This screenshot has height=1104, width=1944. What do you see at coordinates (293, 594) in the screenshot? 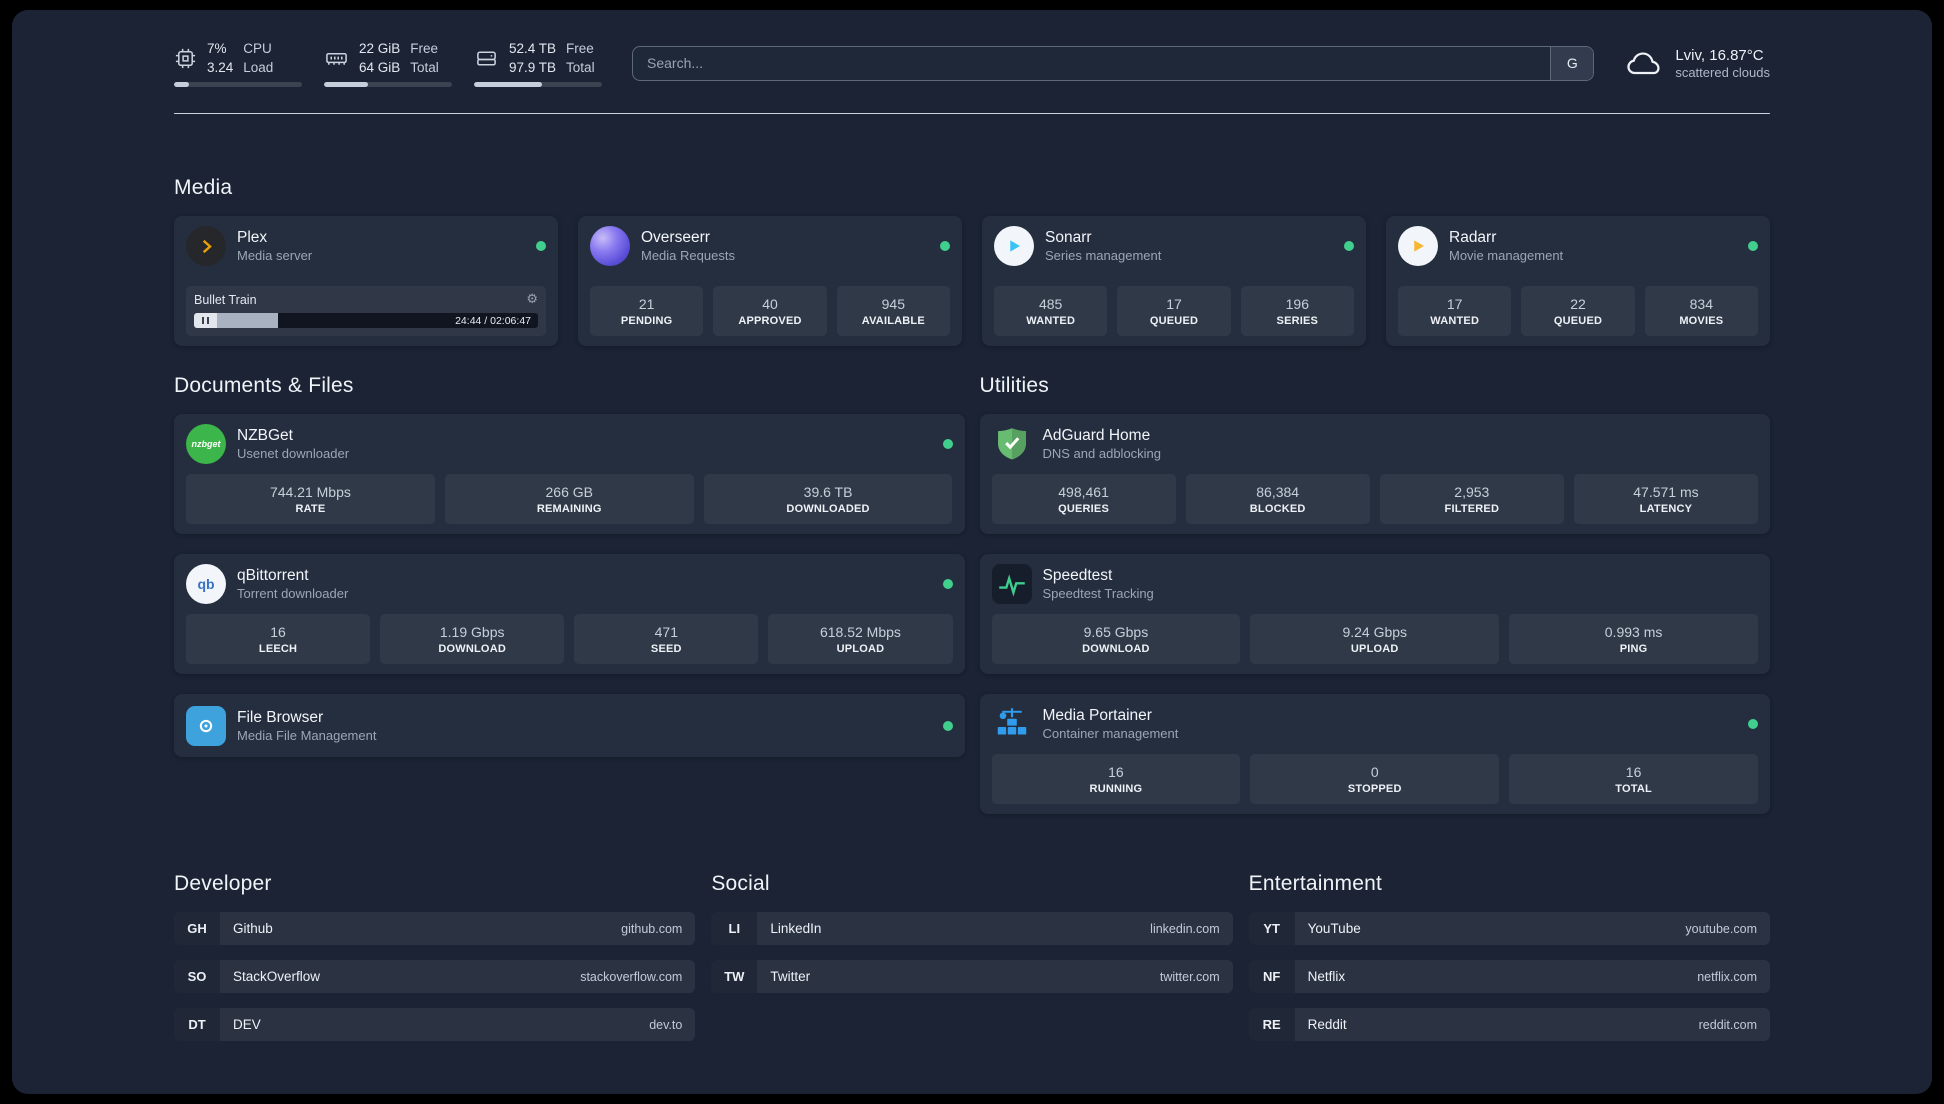
I see `service-description: Torrent downloader` at bounding box center [293, 594].